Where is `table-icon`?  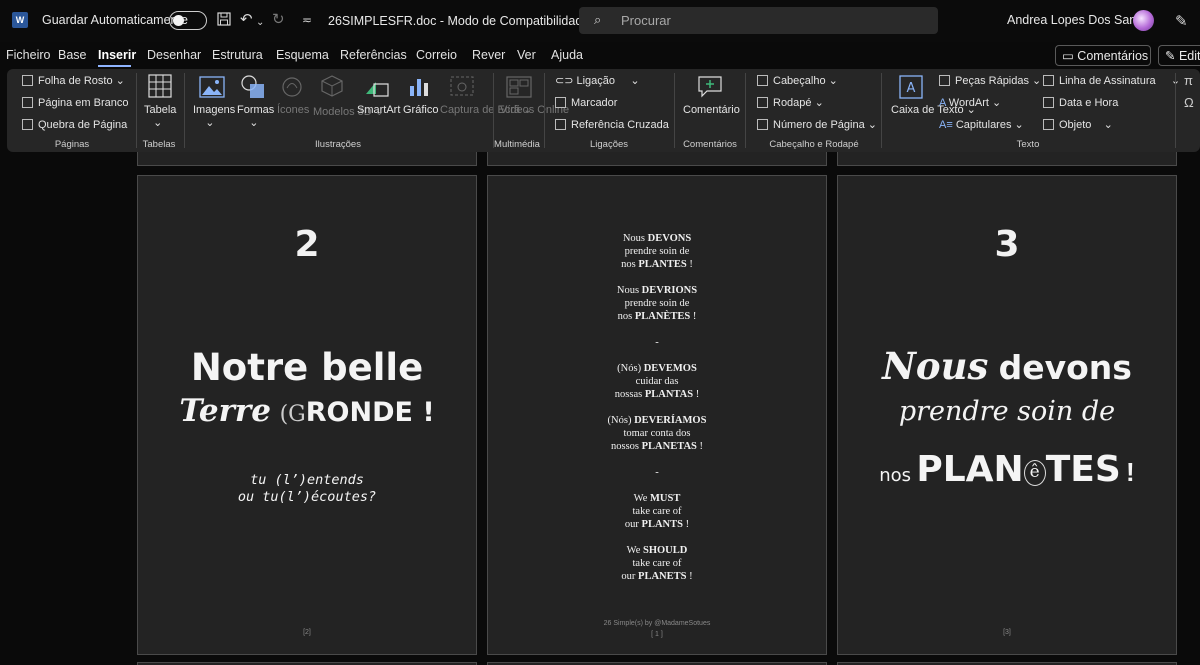 table-icon is located at coordinates (160, 86).